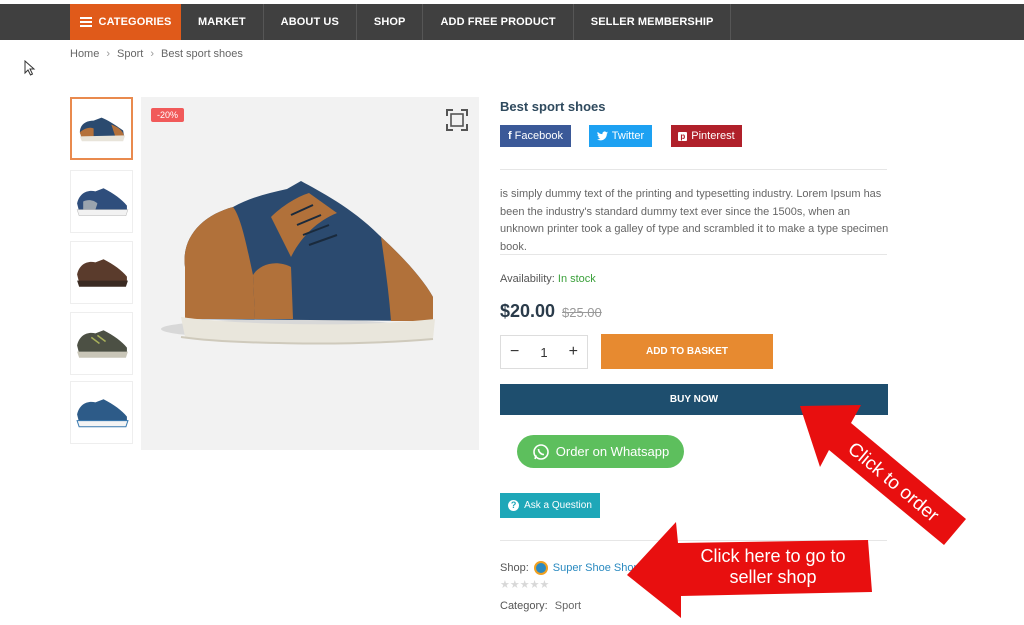 The width and height of the screenshot is (1024, 625). I want to click on breadcrumb: Home › Sport › Best sport shoes, so click(156, 54).